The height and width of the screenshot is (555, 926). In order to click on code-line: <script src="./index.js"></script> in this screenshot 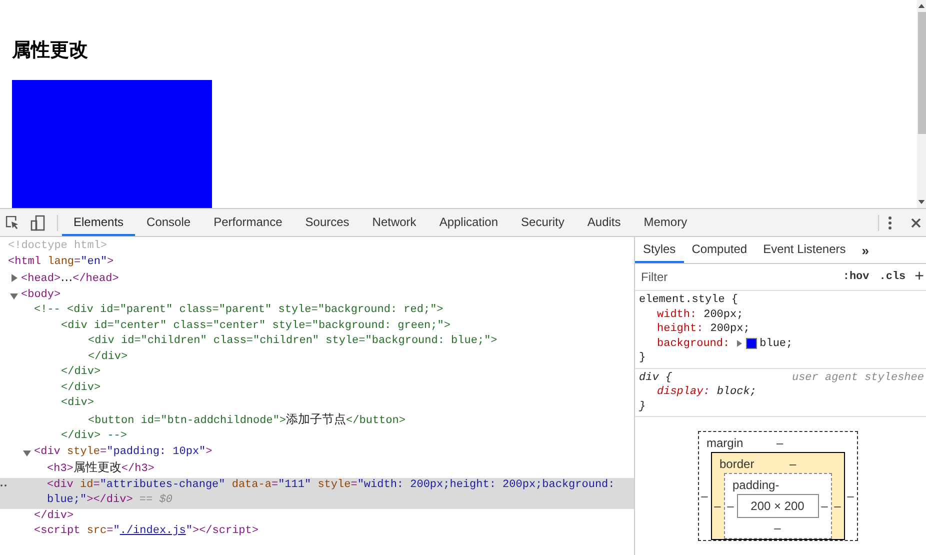, I will do `click(146, 531)`.